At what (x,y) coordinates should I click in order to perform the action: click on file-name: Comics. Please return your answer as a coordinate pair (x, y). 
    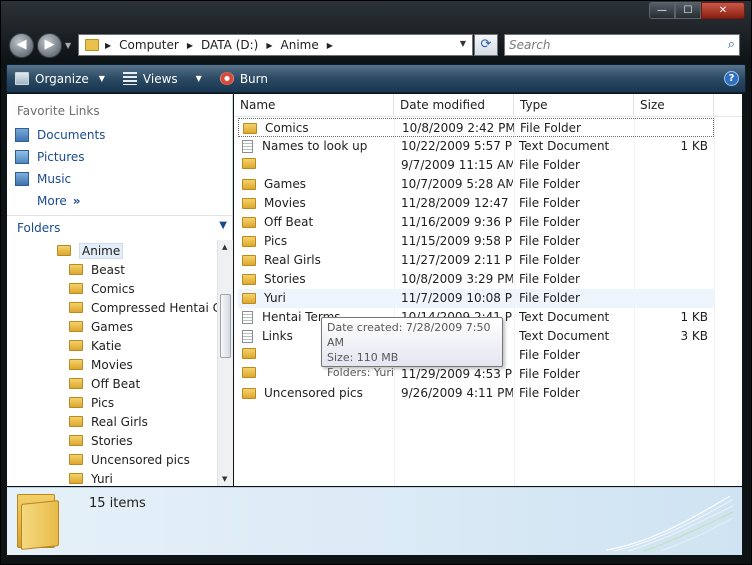
    Looking at the image, I should click on (287, 128).